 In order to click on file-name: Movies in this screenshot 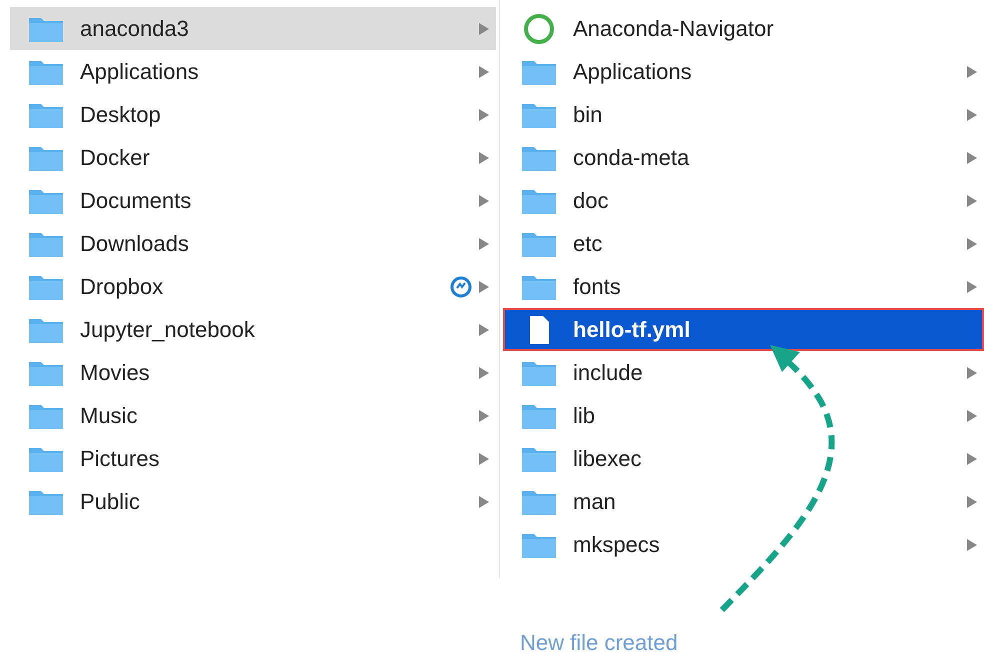, I will do `click(115, 373)`.